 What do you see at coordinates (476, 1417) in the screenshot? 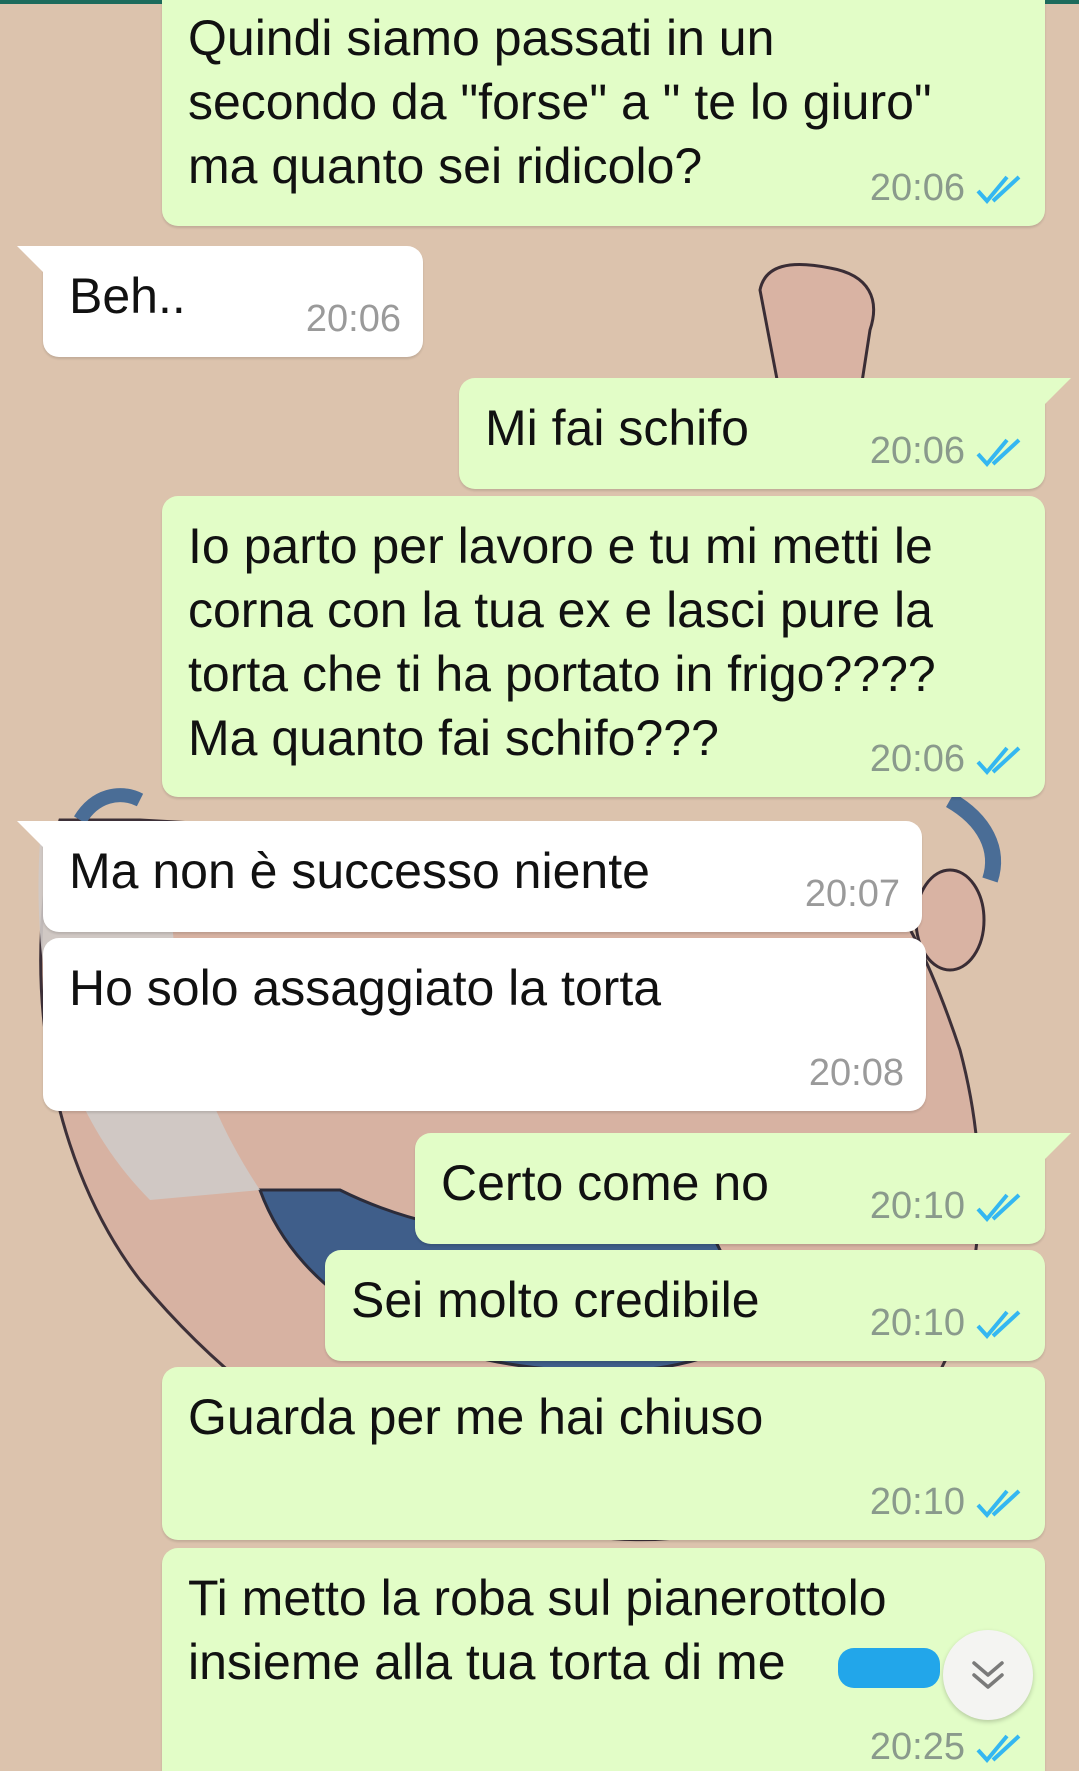
I see `message-text: Guarda per me hai chiuso` at bounding box center [476, 1417].